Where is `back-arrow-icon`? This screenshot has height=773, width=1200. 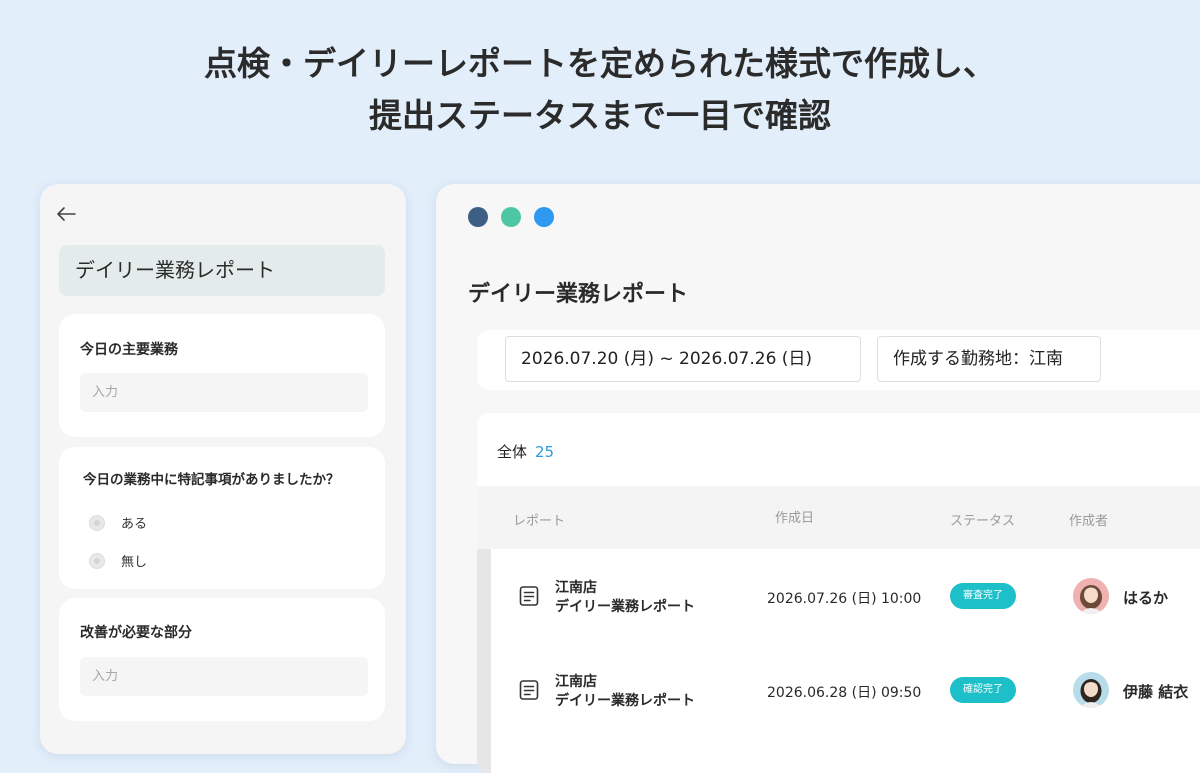
back-arrow-icon is located at coordinates (66, 214).